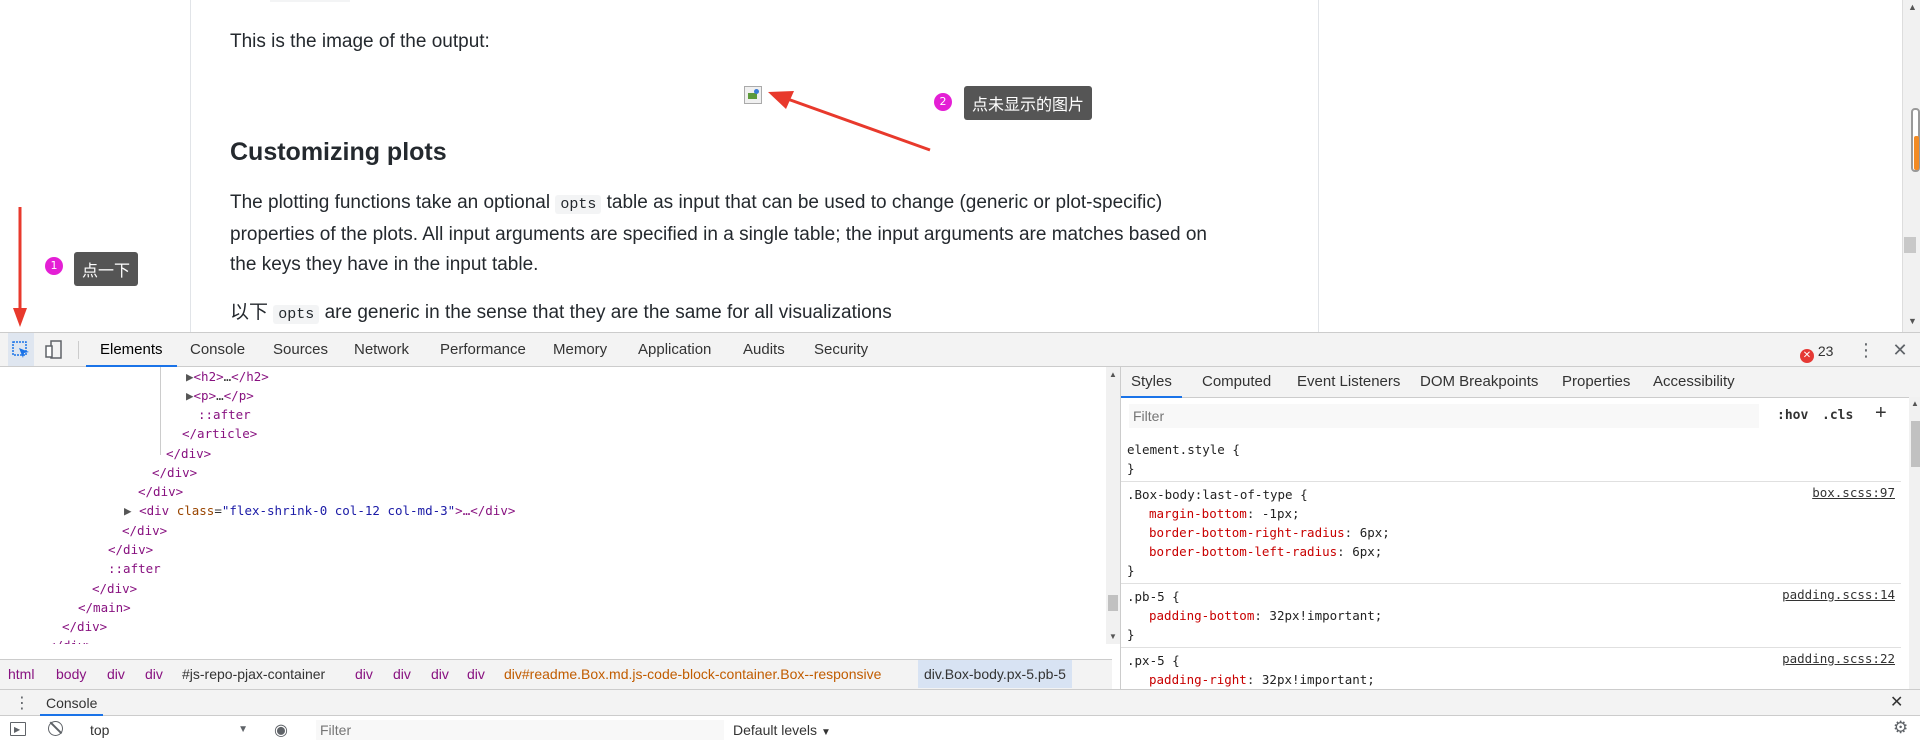 The height and width of the screenshot is (745, 1920). I want to click on console-drawer: ⋮ Console ✕ ▶ top ▼ ◉ Default levels ▼ ⚙, so click(960, 717).